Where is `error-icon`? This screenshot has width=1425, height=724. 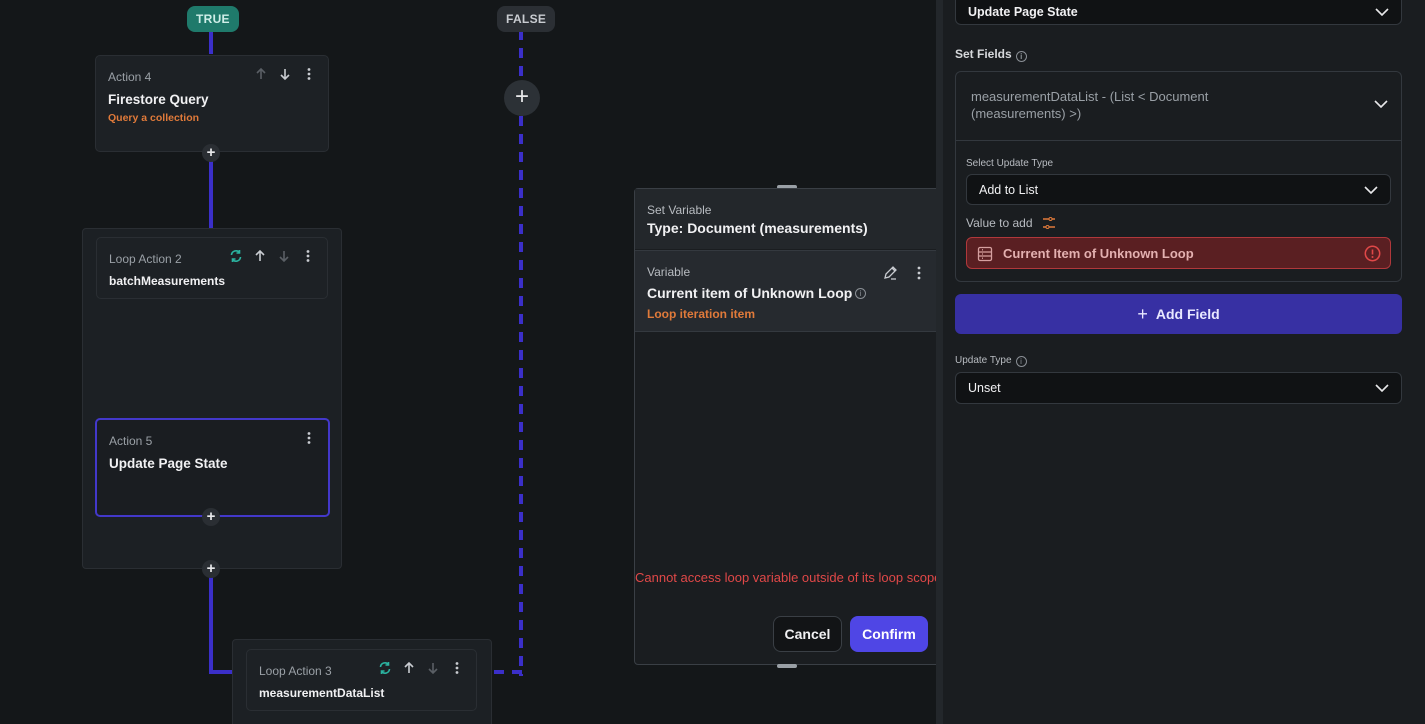 error-icon is located at coordinates (1372, 253).